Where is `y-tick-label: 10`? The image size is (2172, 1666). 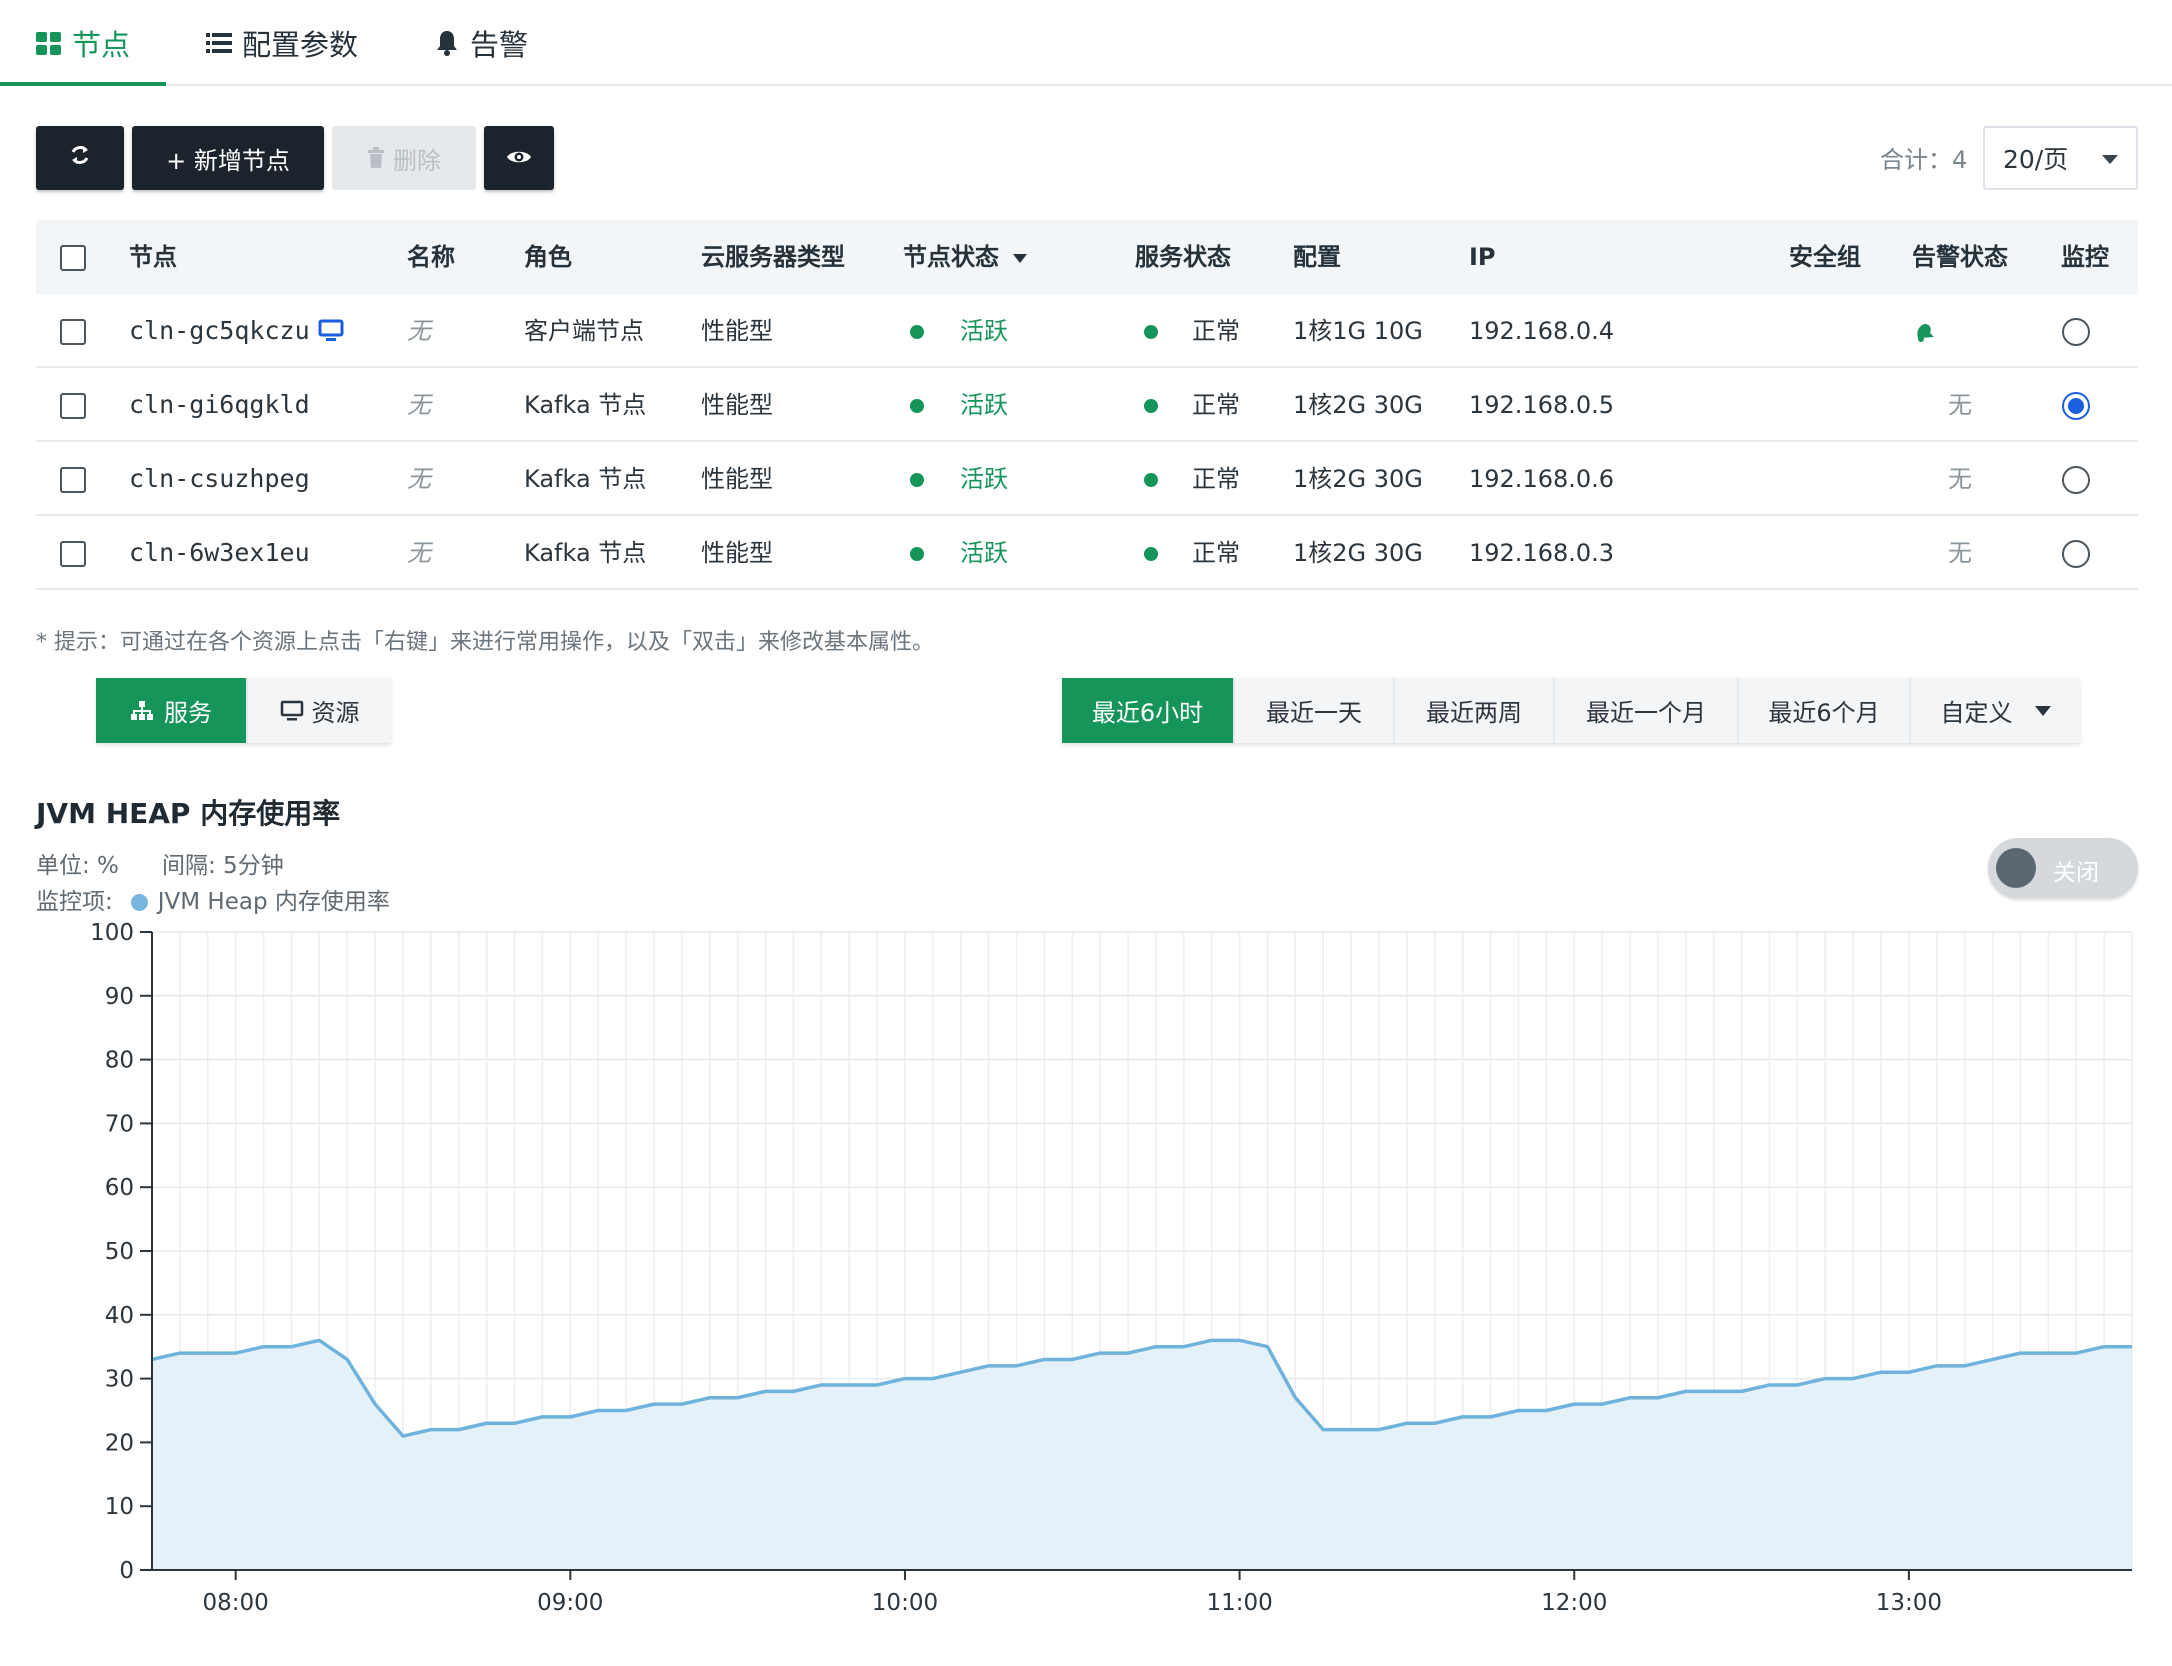
y-tick-label: 10 is located at coordinates (119, 1507).